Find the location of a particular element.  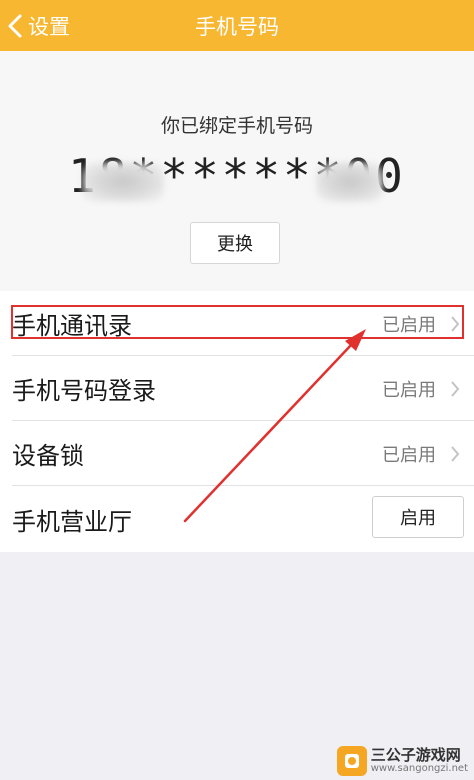

row-label: 手机营业厅 is located at coordinates (72, 521).